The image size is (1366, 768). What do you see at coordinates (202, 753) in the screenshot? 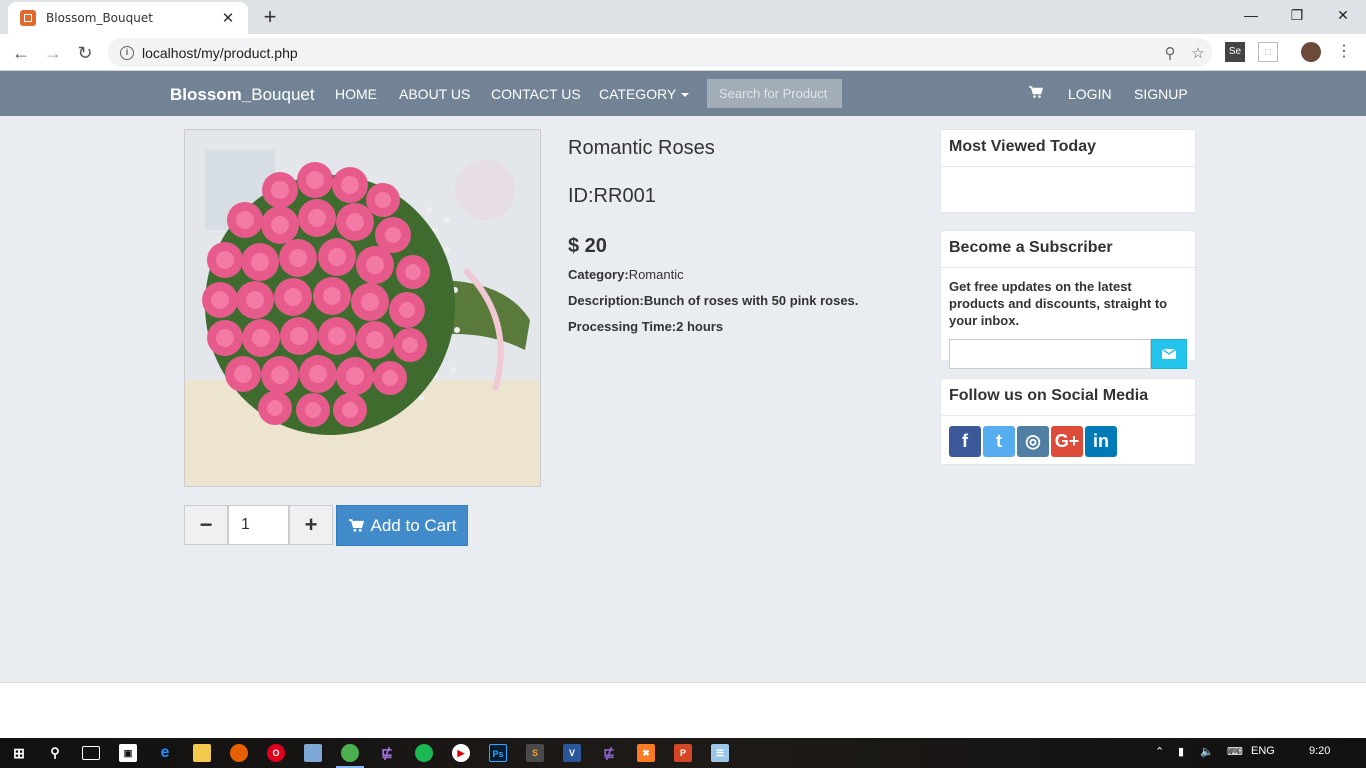
I see `file-explorer-icon` at bounding box center [202, 753].